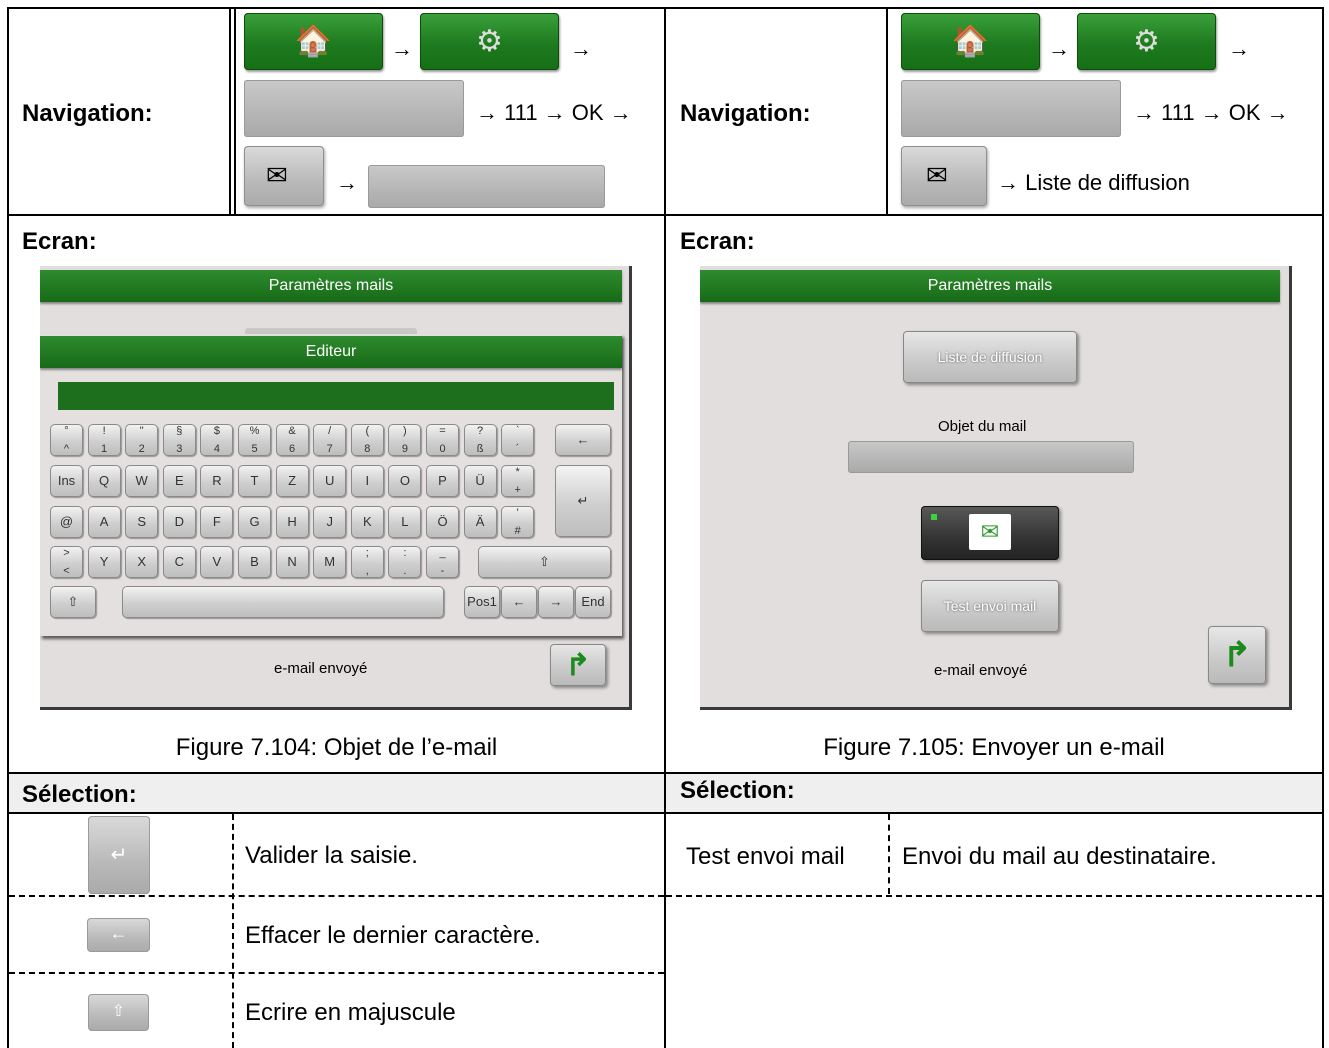  I want to click on subject-label: Objet du mail, so click(982, 426).